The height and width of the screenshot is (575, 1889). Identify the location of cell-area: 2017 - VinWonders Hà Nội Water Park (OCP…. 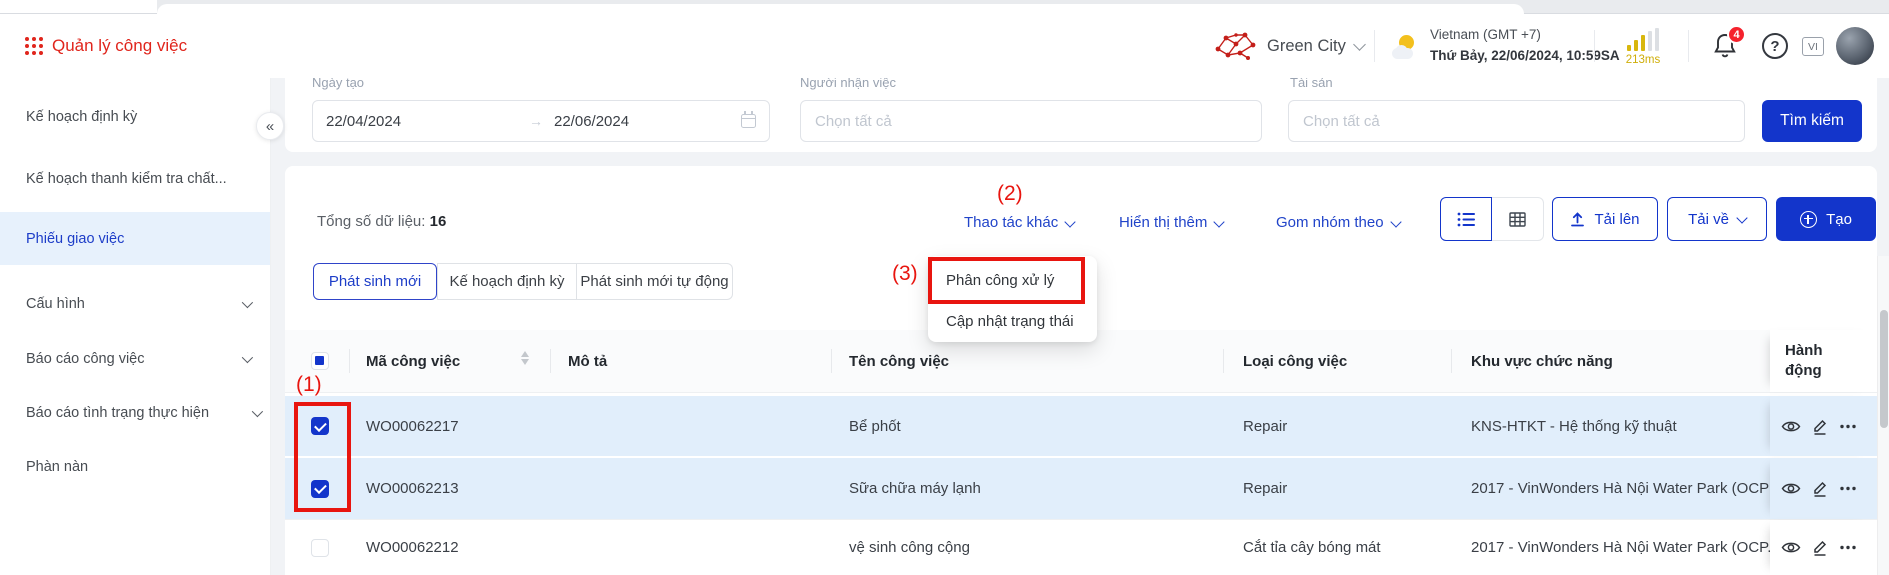
(1620, 547).